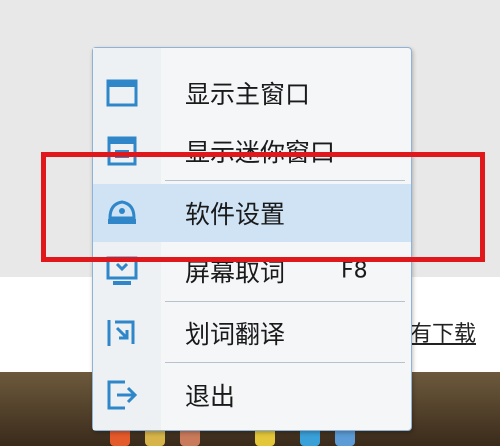 This screenshot has height=446, width=500. I want to click on menu-item-select-translate: 划词翻译, so click(252, 333).